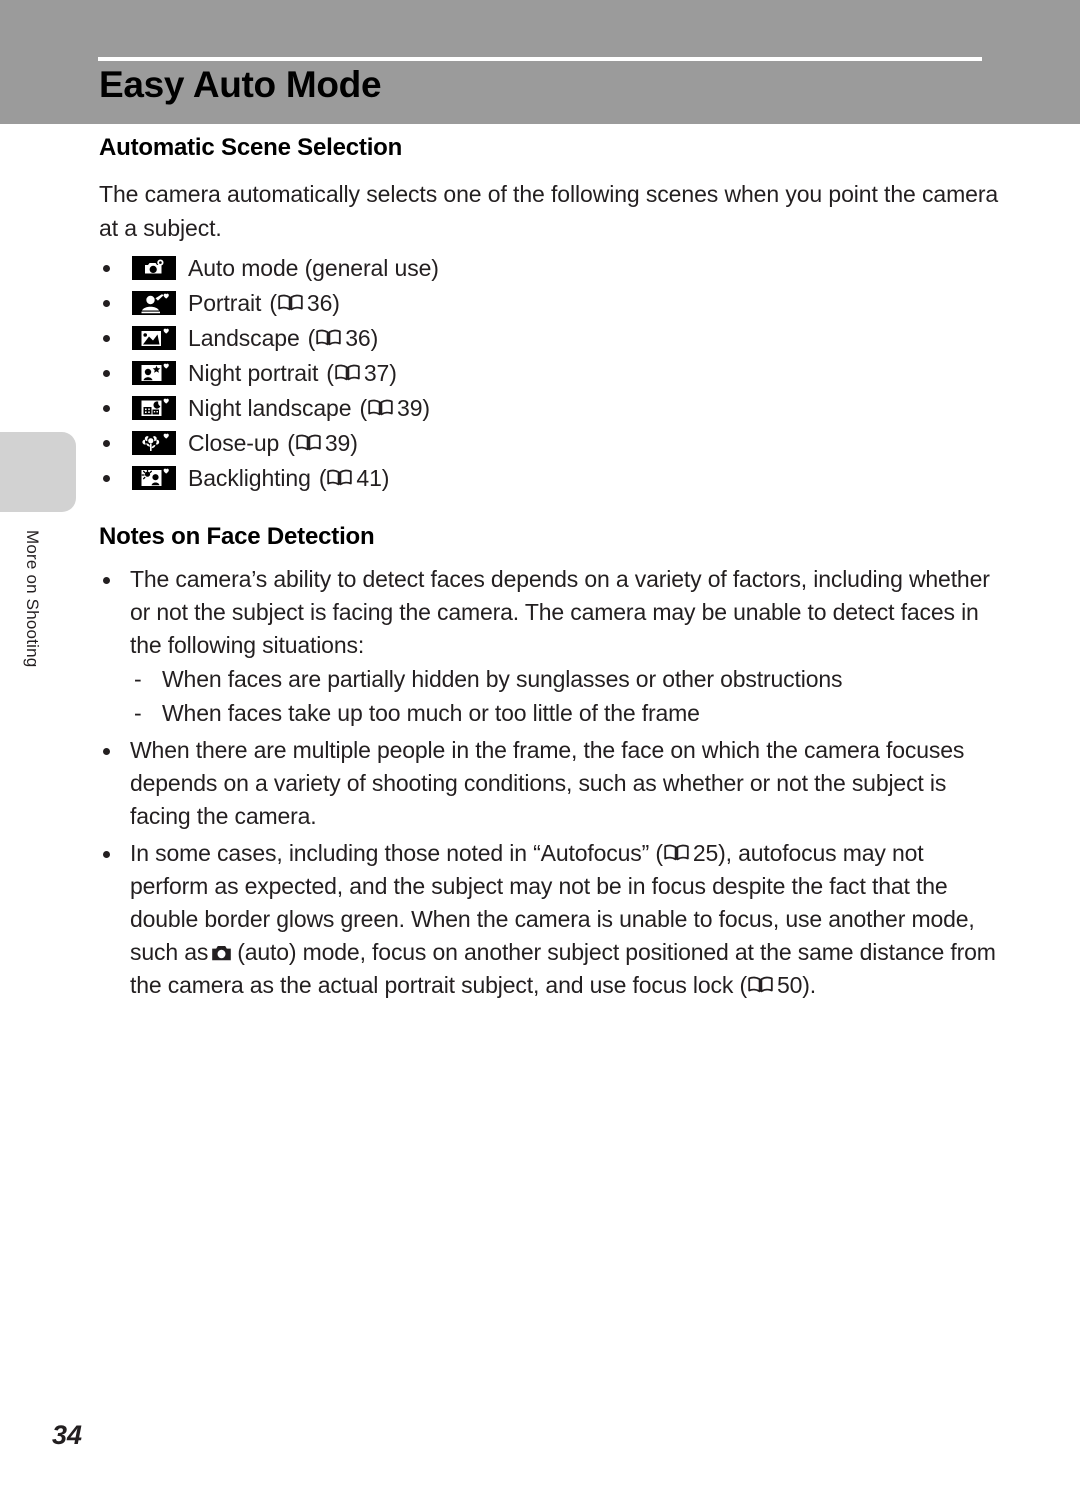 The image size is (1080, 1486). What do you see at coordinates (154, 338) in the screenshot?
I see `landscape-icon` at bounding box center [154, 338].